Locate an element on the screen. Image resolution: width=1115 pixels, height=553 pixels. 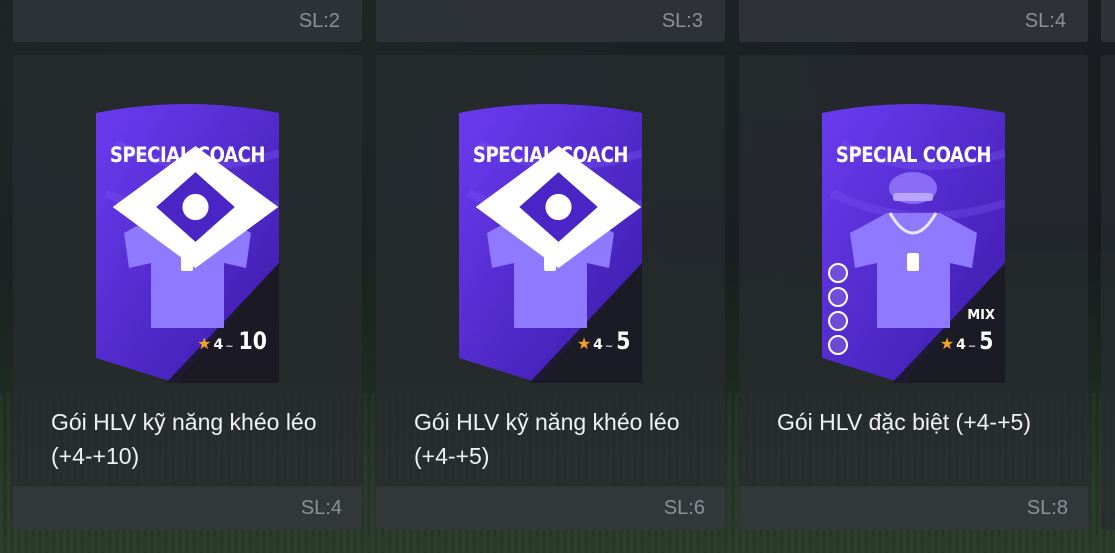
pack-name: Gói HLV kỹ năng khéo léo (+4-+5) is located at coordinates (547, 439).